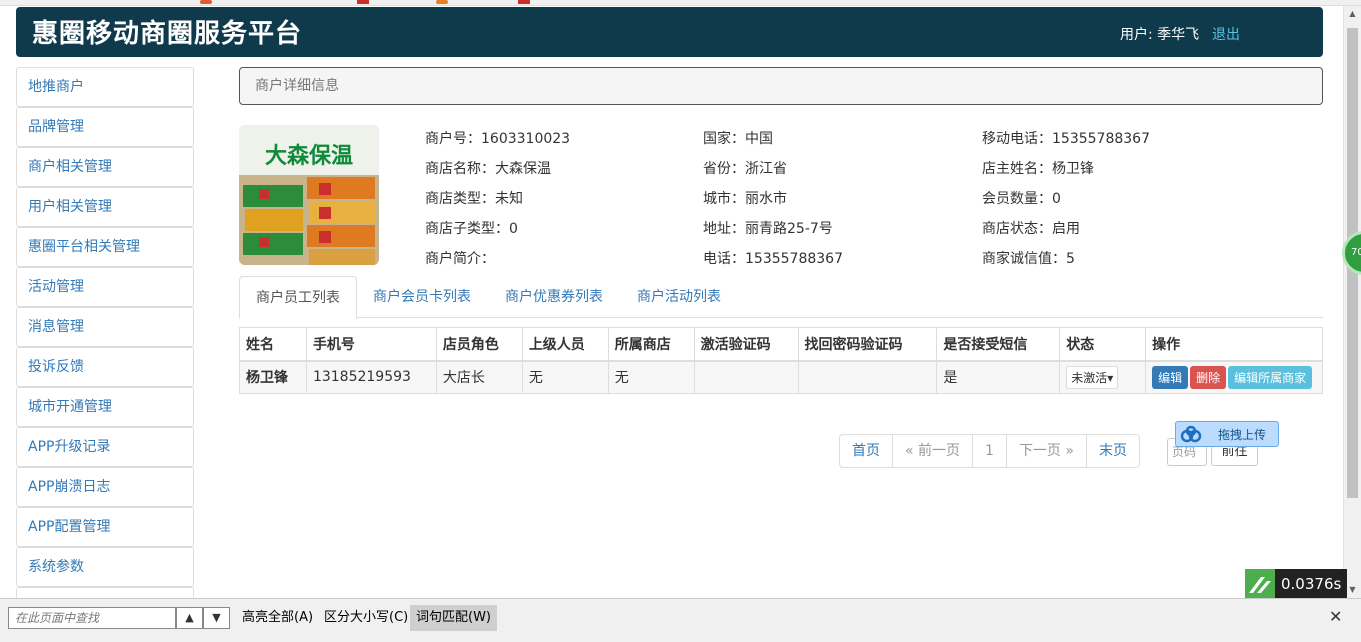  What do you see at coordinates (651, 344) in the screenshot?
I see `column-header: 所属商店` at bounding box center [651, 344].